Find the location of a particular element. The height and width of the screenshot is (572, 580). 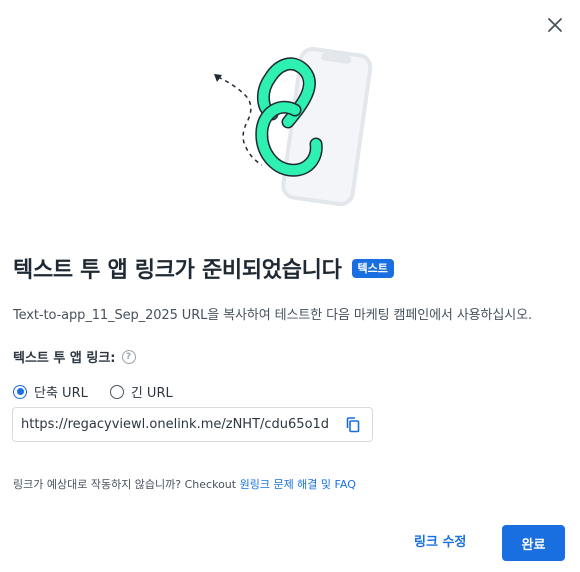

edit-link-button: 링크 수정 is located at coordinates (440, 540).